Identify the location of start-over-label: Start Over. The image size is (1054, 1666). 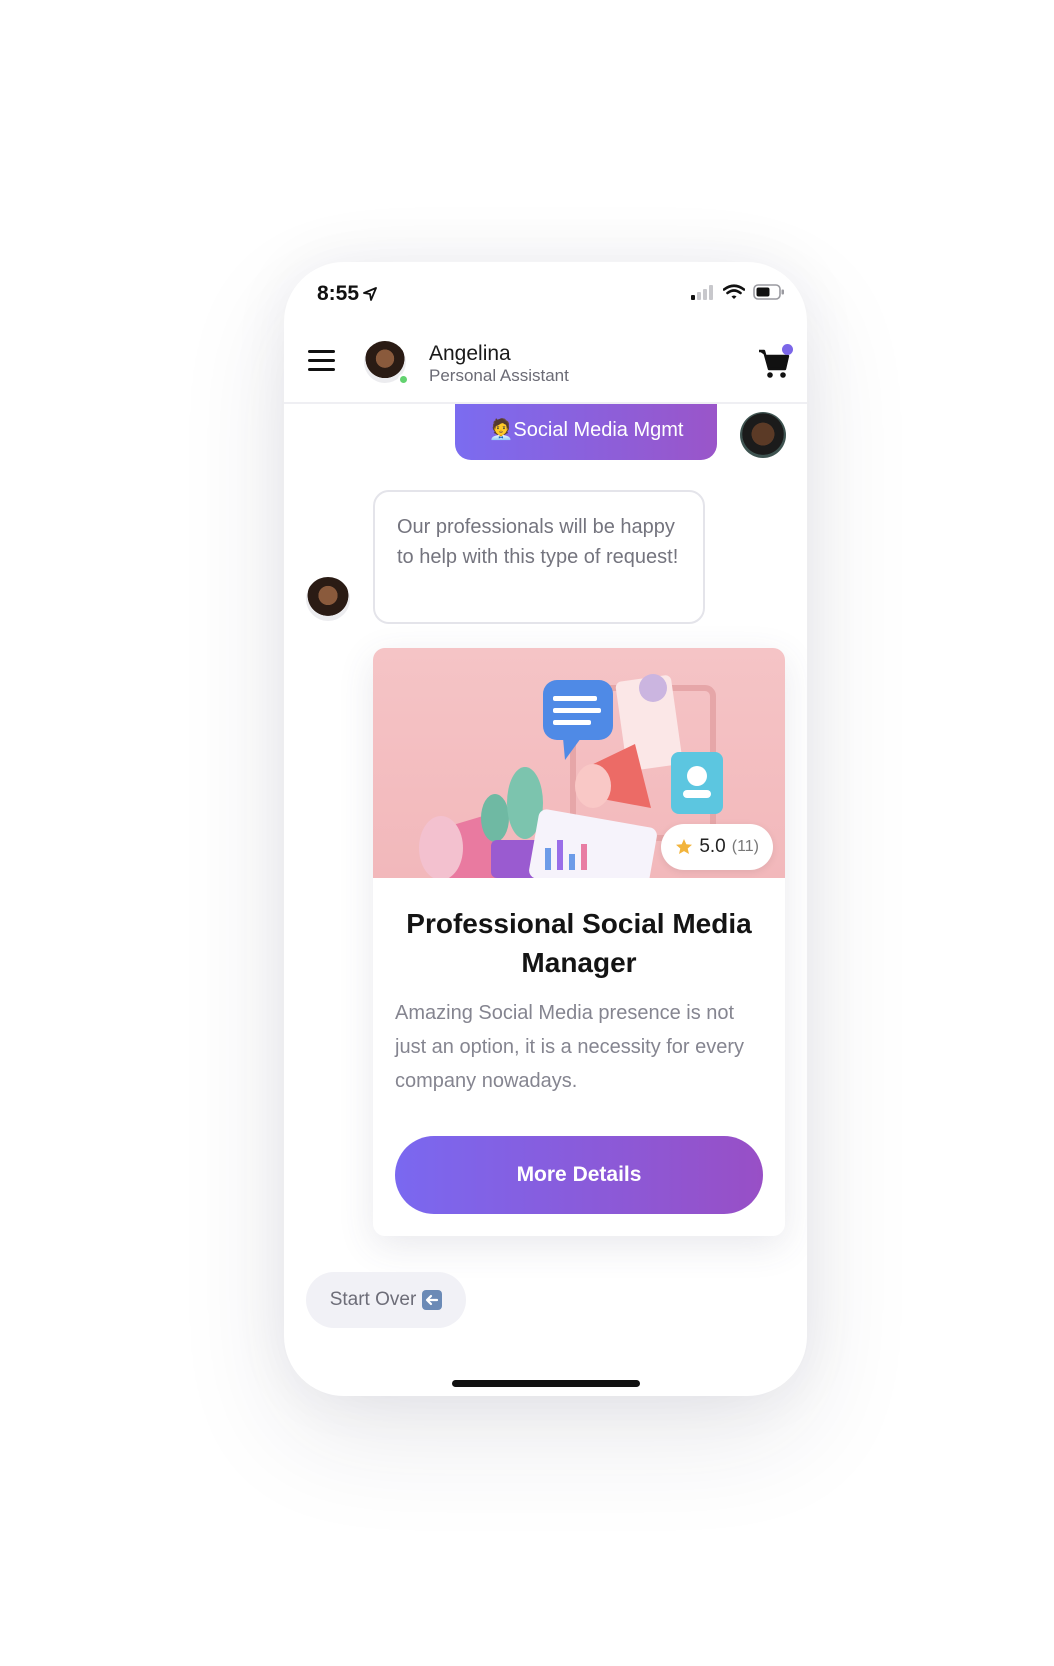
(373, 1299).